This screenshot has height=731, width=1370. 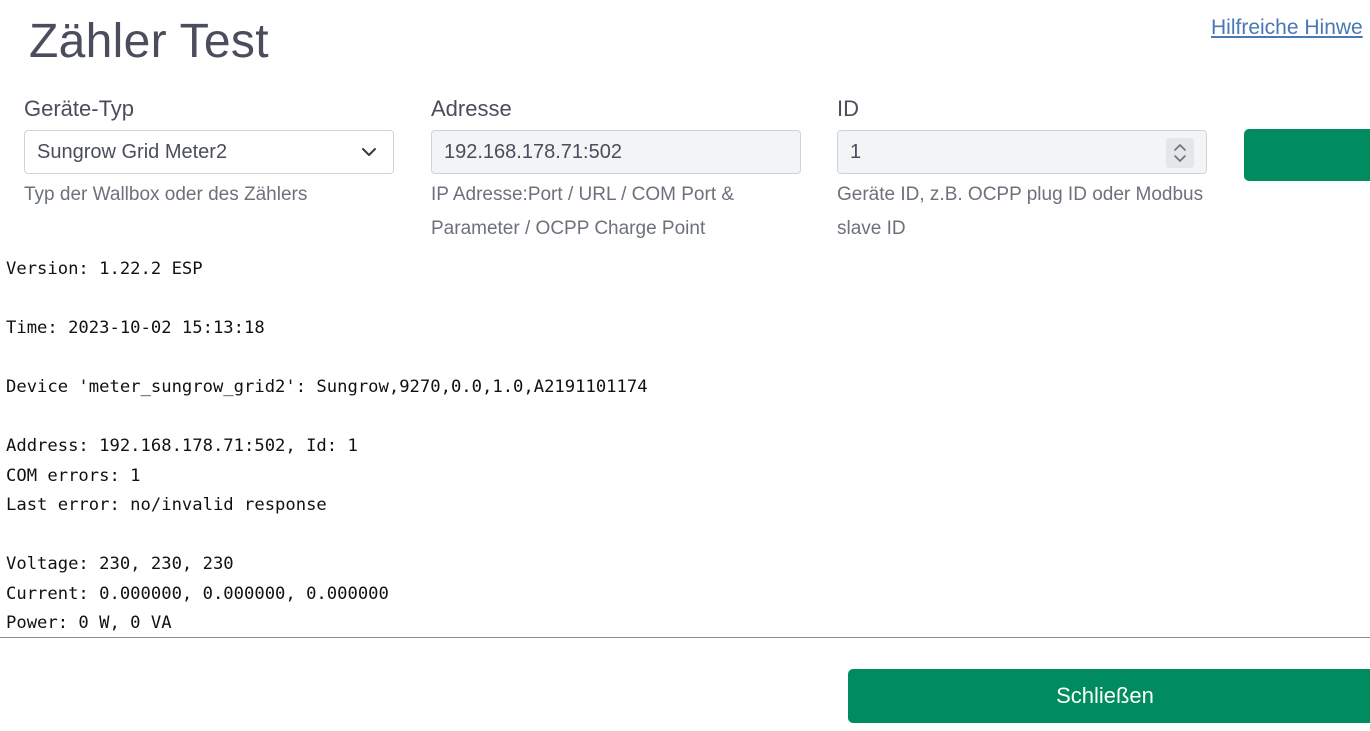 I want to click on console-line: Address: 192.168.178.71:502, Id: 1, so click(x=182, y=446).